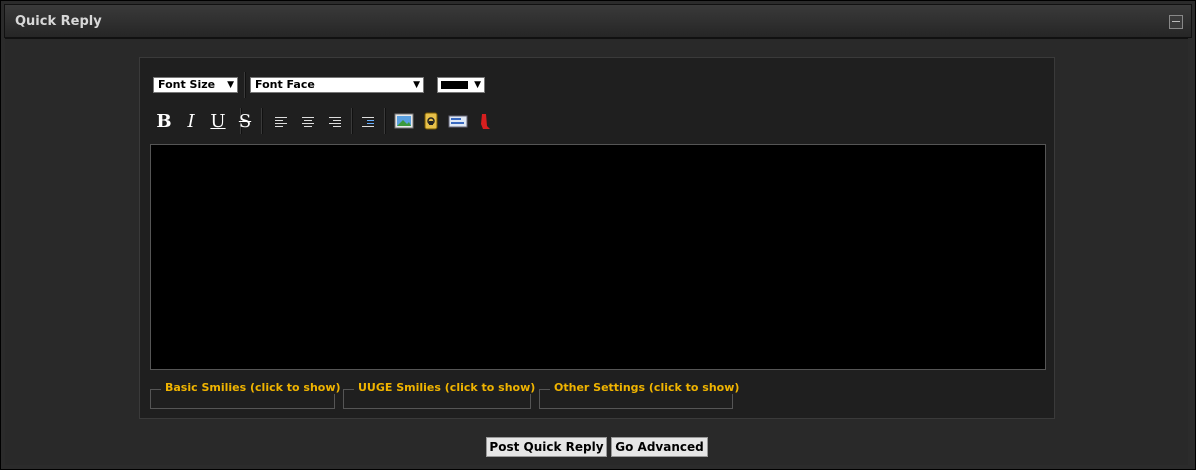  I want to click on bookmark-icon, so click(485, 122).